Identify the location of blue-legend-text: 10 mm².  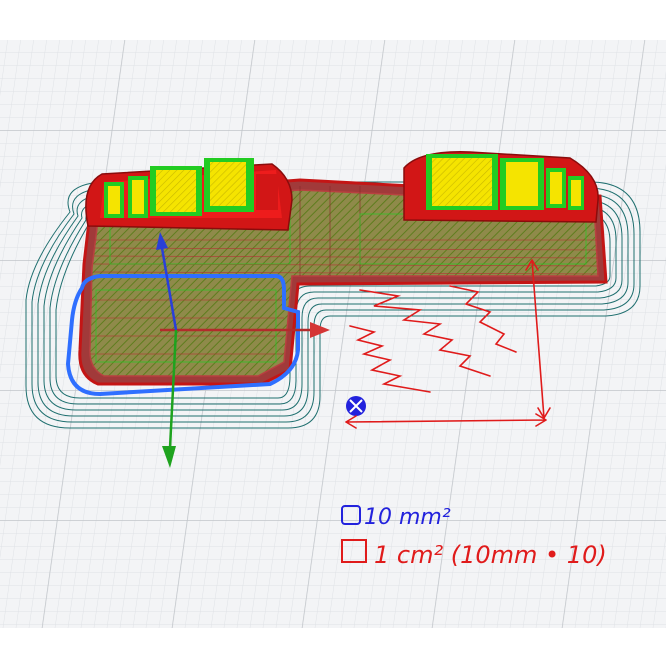
(407, 517).